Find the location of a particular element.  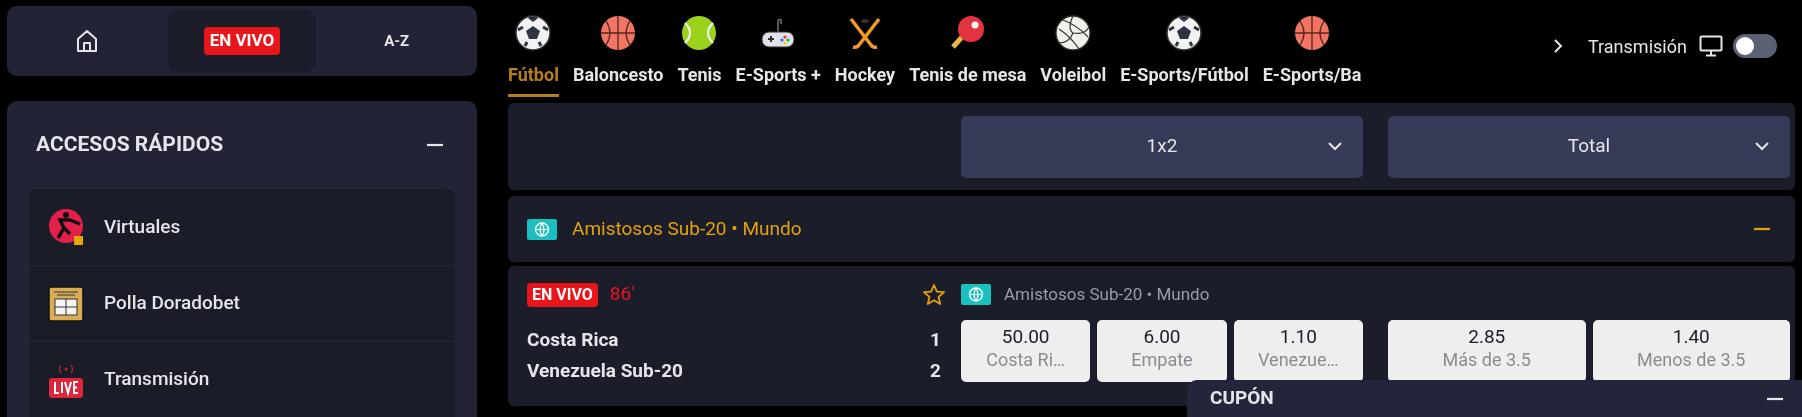

sport-tab: Hockey is located at coordinates (865, 48).